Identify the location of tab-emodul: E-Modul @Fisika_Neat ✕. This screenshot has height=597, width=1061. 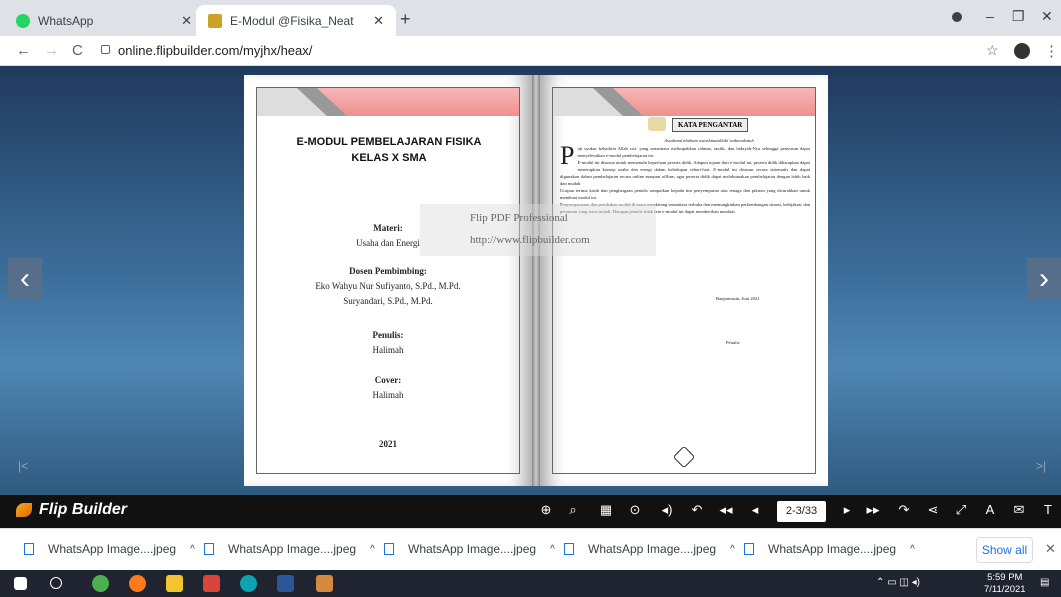
(296, 20).